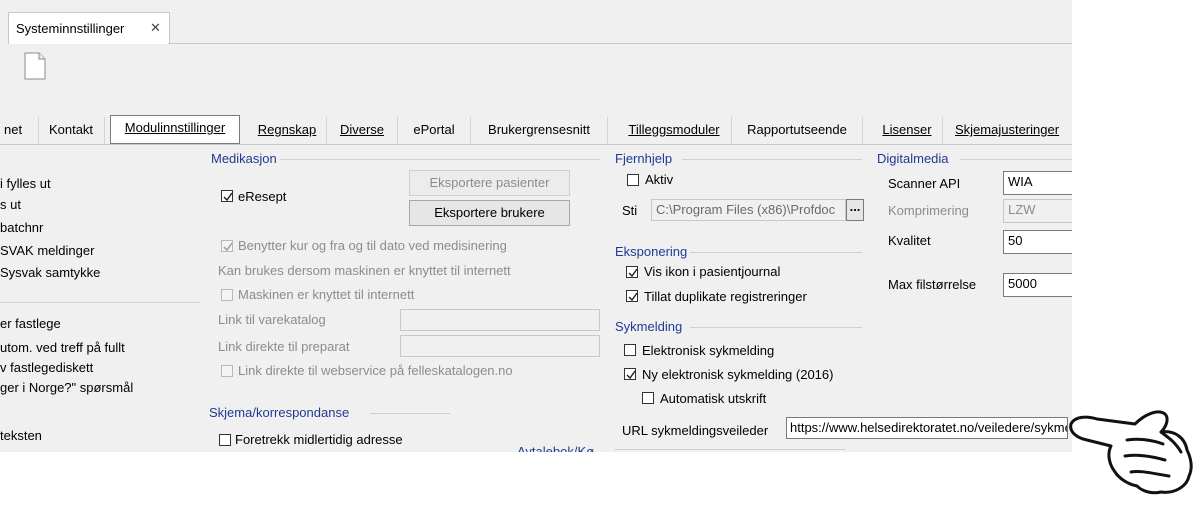  Describe the element at coordinates (155, 28) in the screenshot. I see `close-icon: ✕` at that location.